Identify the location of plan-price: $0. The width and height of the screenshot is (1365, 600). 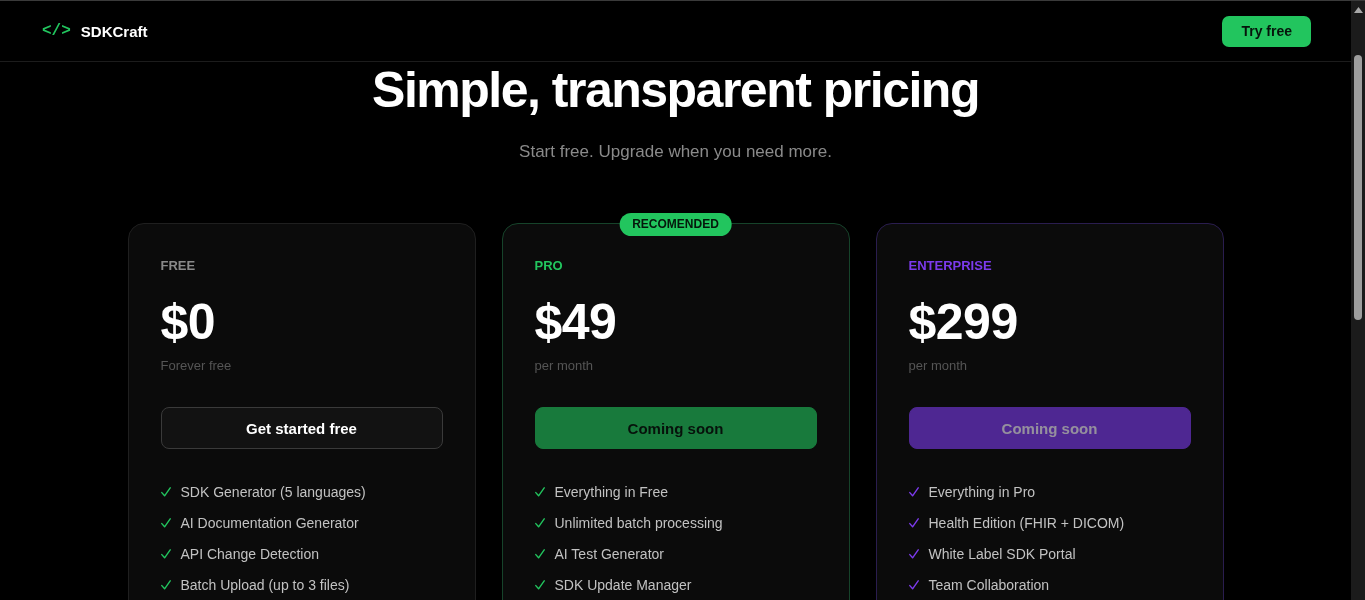
(188, 322).